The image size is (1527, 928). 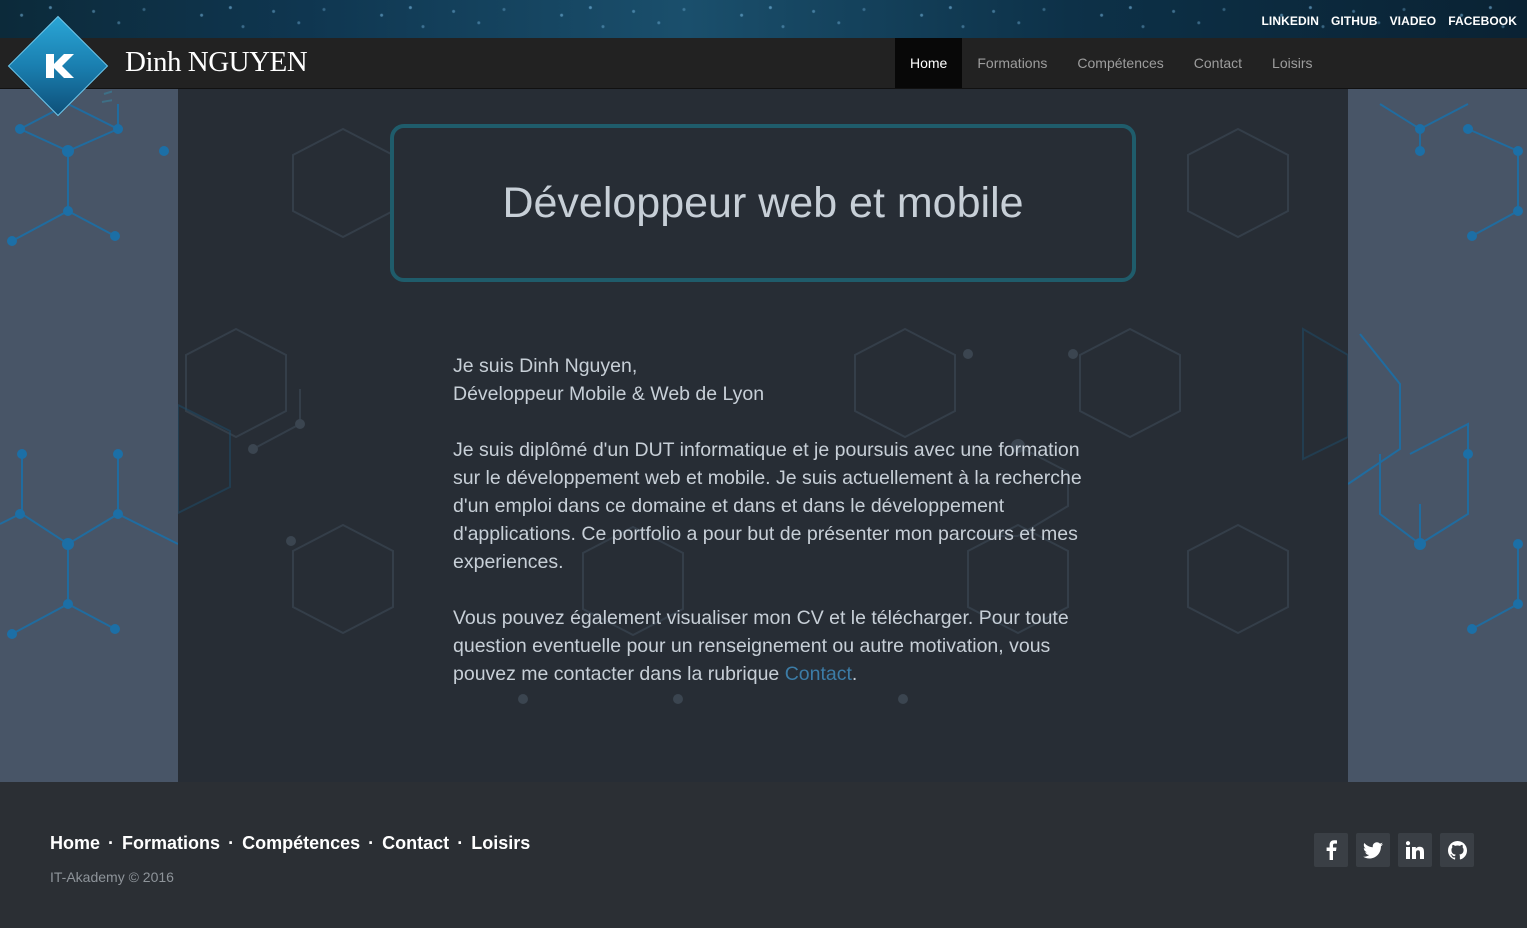 What do you see at coordinates (1415, 850) in the screenshot?
I see `linkedin-icon` at bounding box center [1415, 850].